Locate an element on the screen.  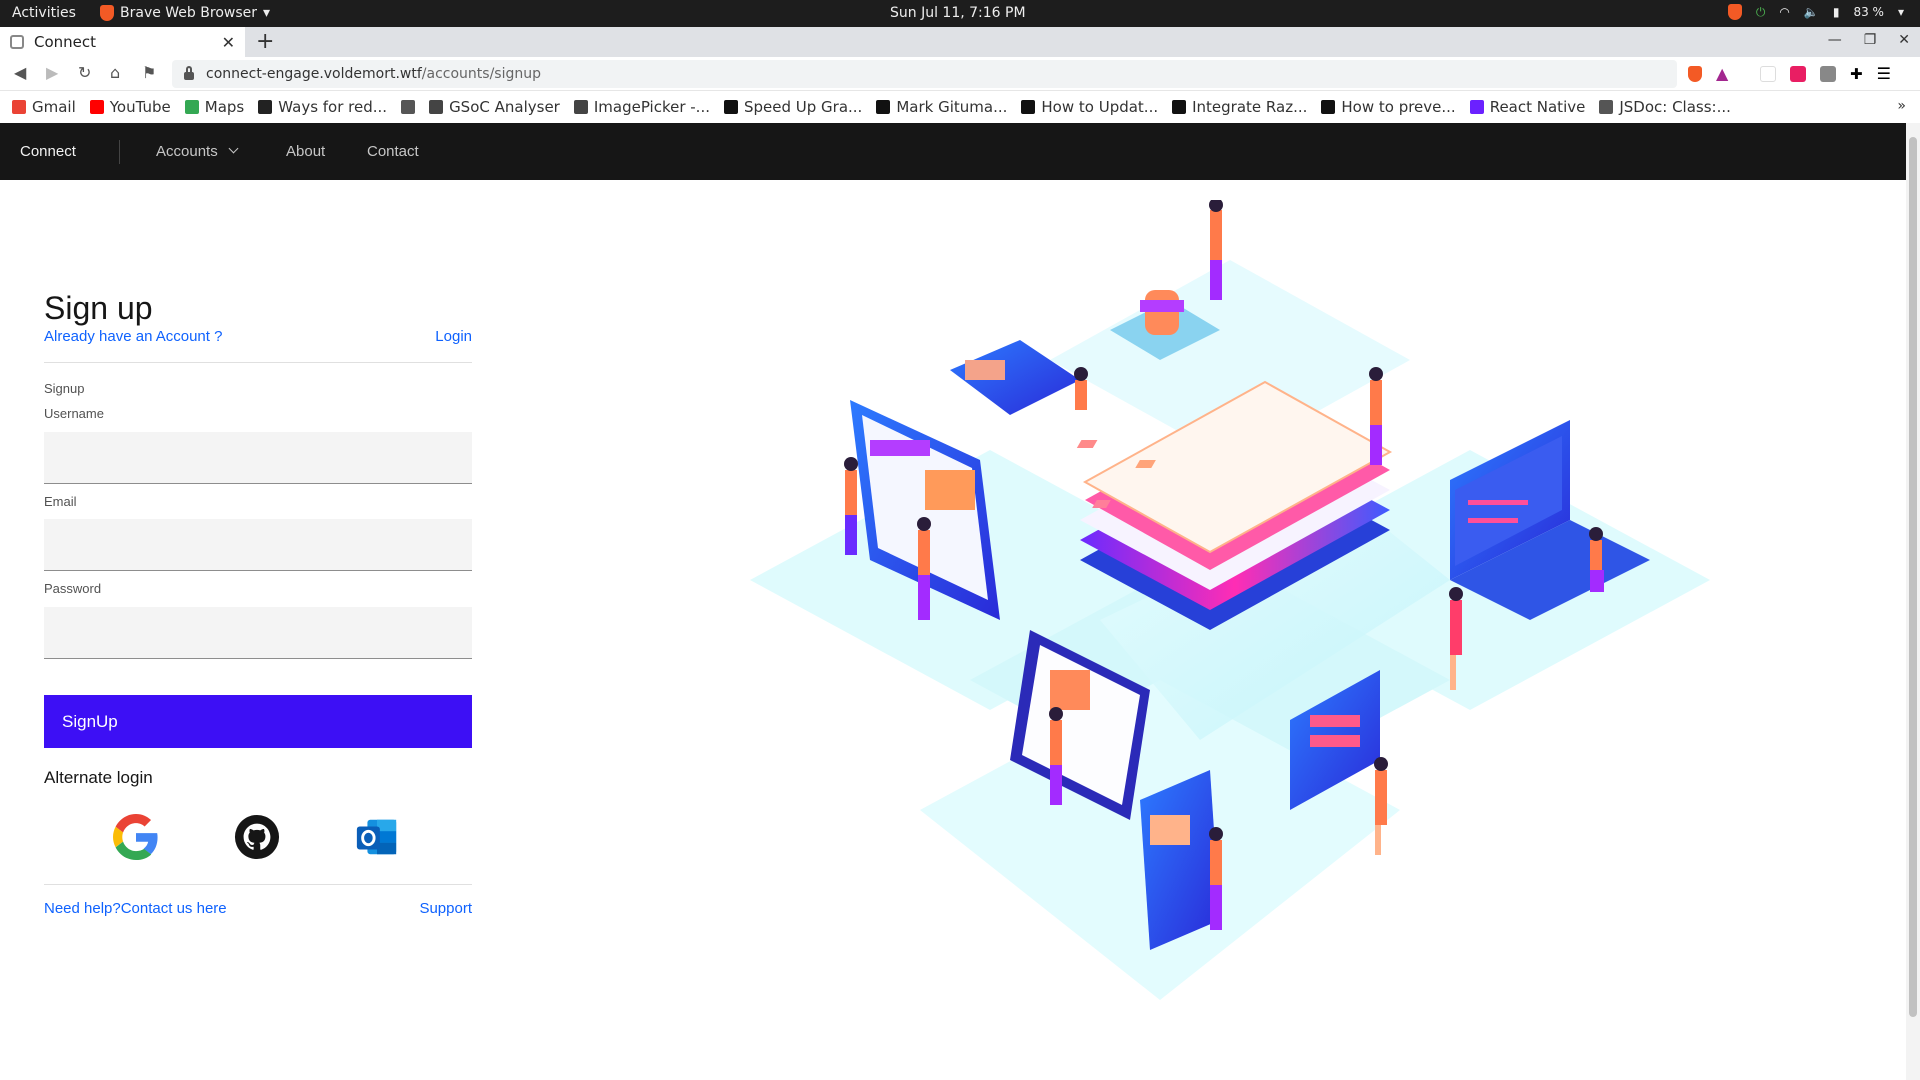
bookmark-icon: ⚑ is located at coordinates (149, 72).